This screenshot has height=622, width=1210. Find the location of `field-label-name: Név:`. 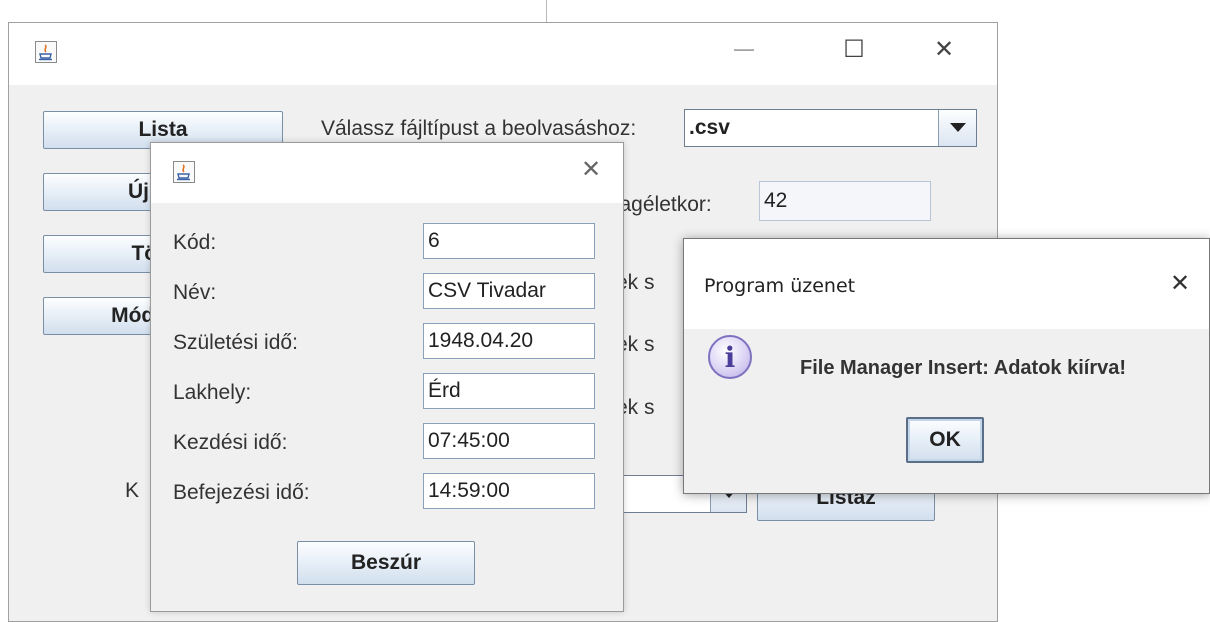

field-label-name: Név: is located at coordinates (195, 292).